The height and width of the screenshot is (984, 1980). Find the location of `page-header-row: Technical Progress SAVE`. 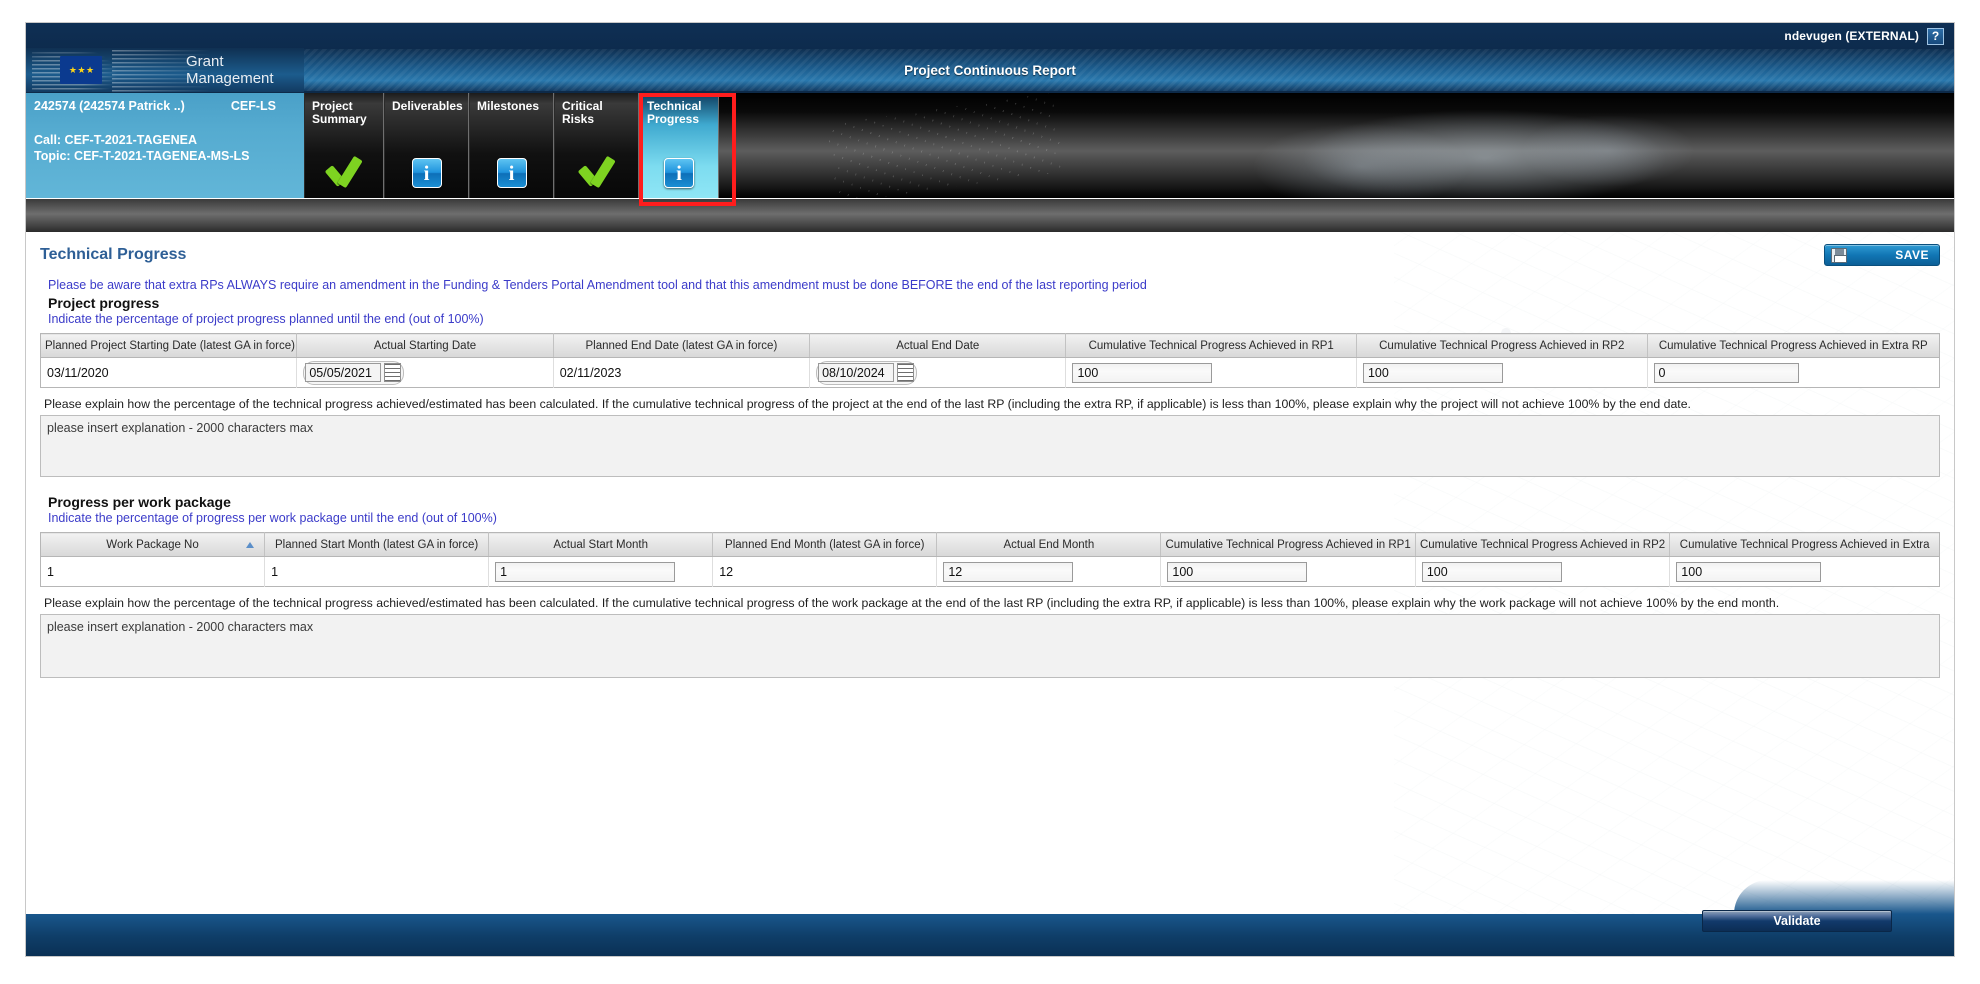

page-header-row: Technical Progress SAVE is located at coordinates (990, 249).